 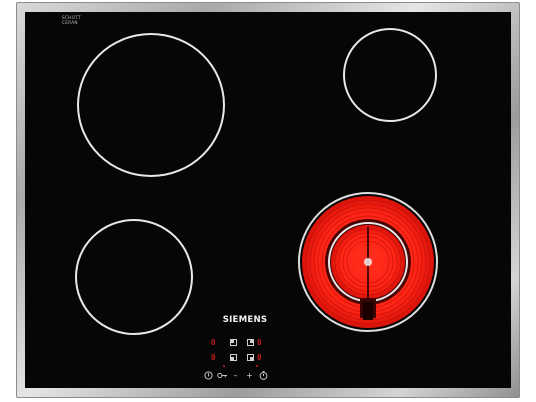 I want to click on zone-position-rear-left-icon, so click(x=233, y=342).